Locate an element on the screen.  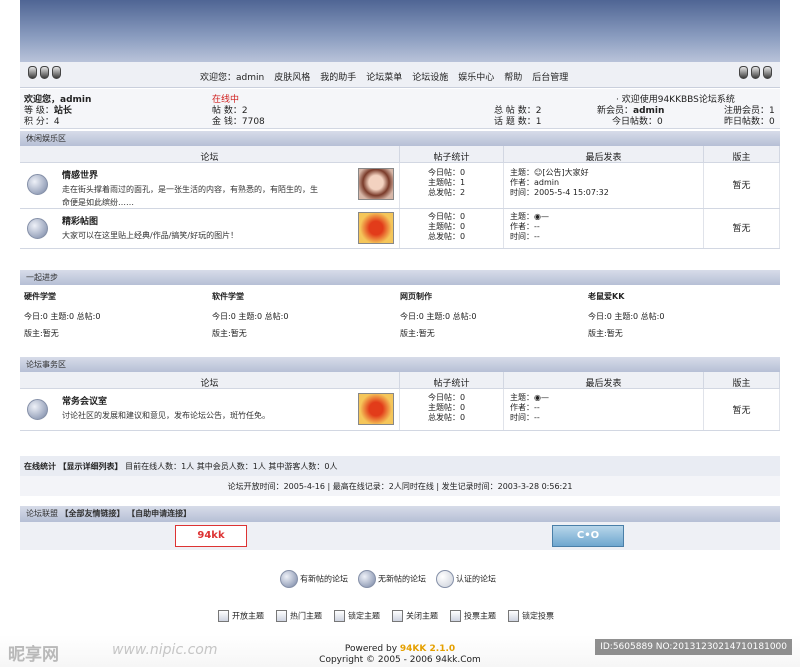
last-author: 作者：admin is located at coordinates (535, 182).